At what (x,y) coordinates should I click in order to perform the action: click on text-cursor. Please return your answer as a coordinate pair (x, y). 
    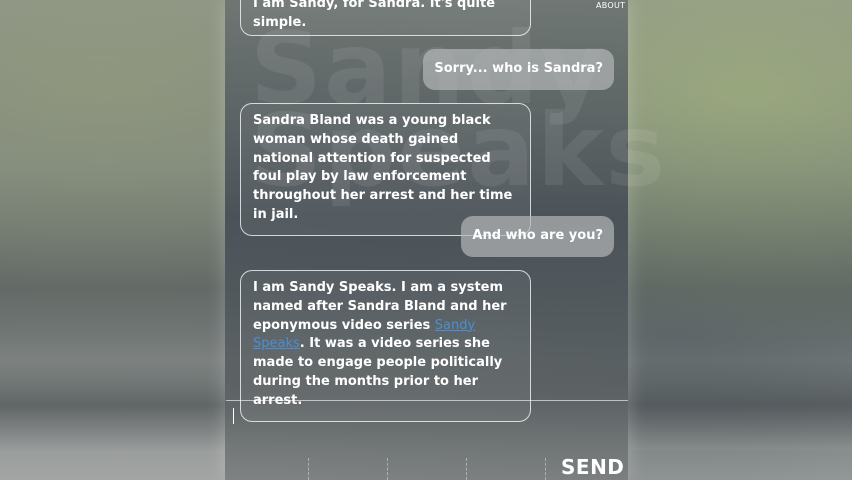
    Looking at the image, I should click on (233, 416).